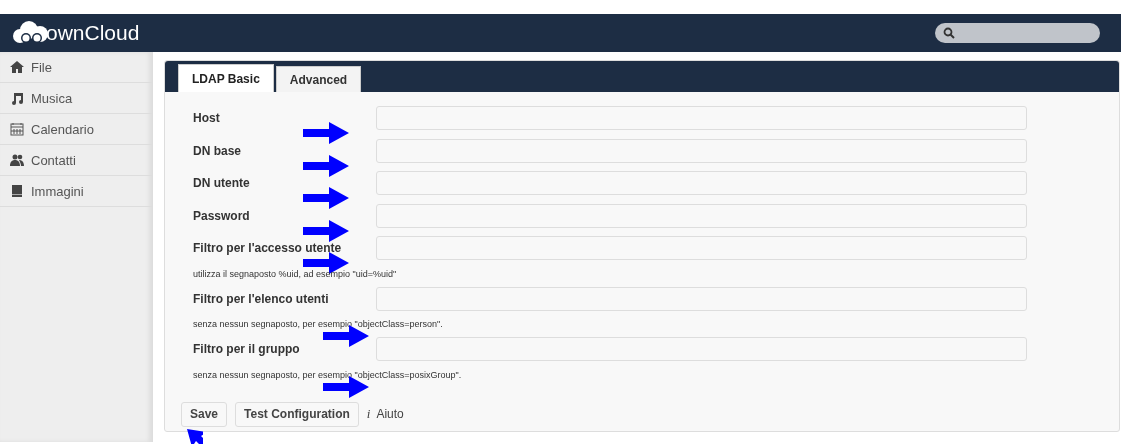  Describe the element at coordinates (76, 129) in the screenshot. I see `sidebar-item: Calendario` at that location.